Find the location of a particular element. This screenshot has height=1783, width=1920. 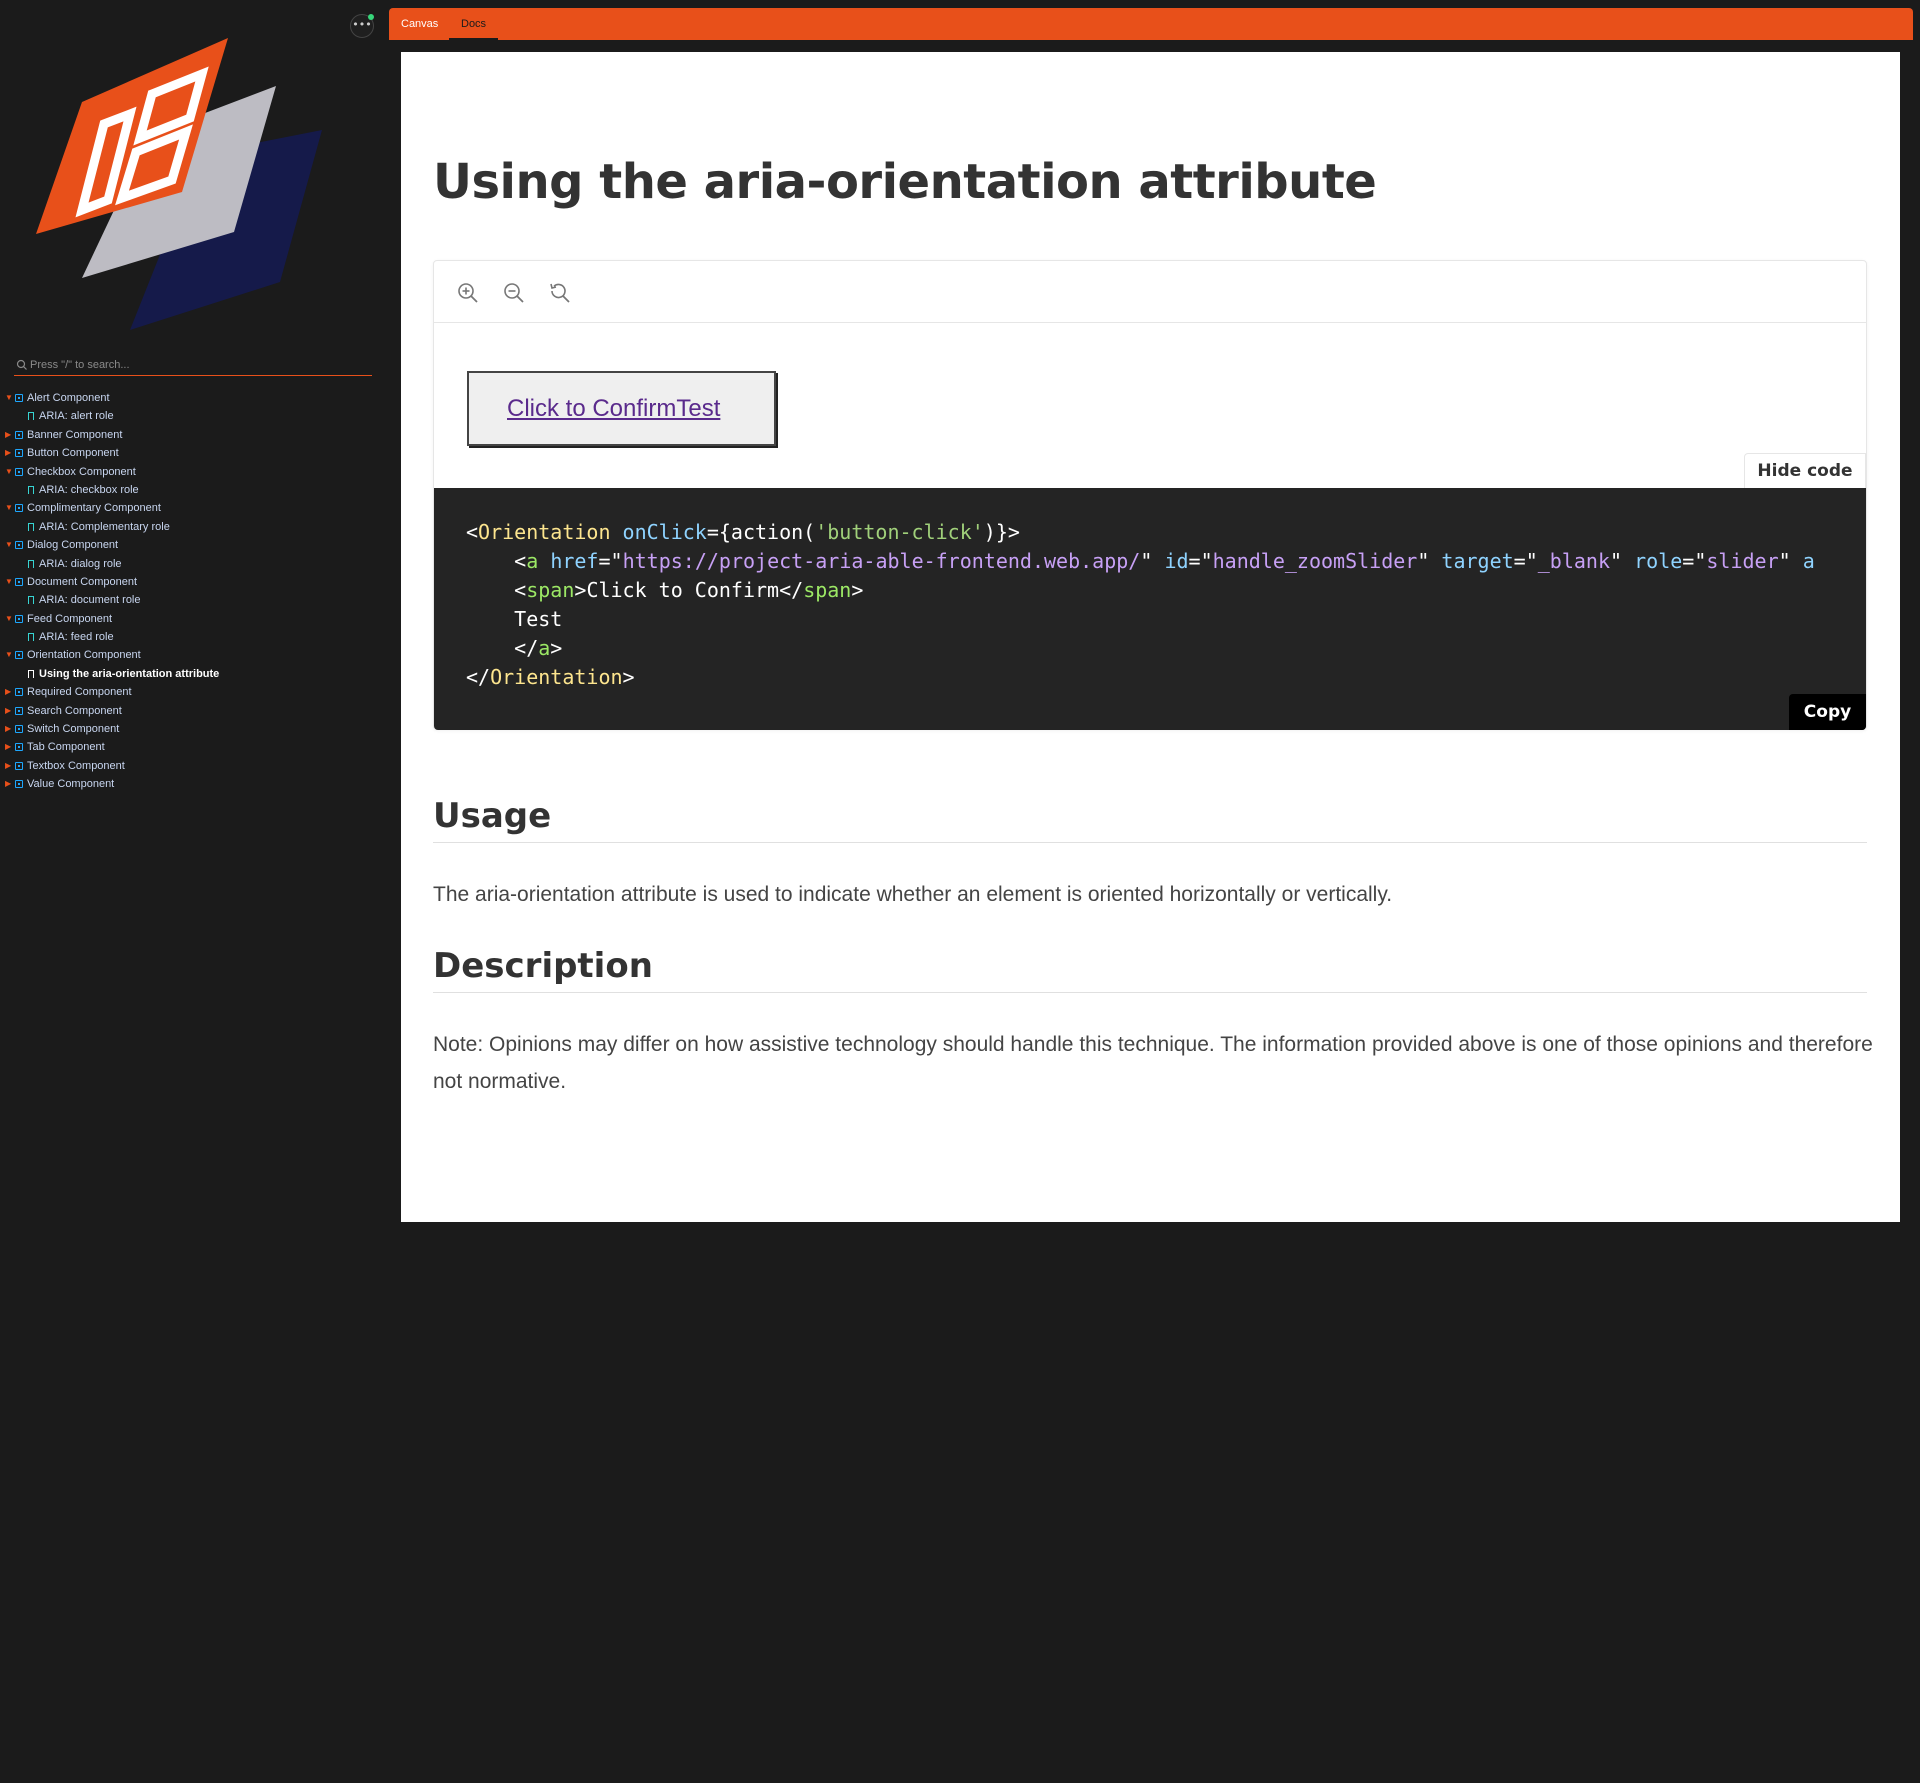

code-token: onClick is located at coordinates (664, 532).